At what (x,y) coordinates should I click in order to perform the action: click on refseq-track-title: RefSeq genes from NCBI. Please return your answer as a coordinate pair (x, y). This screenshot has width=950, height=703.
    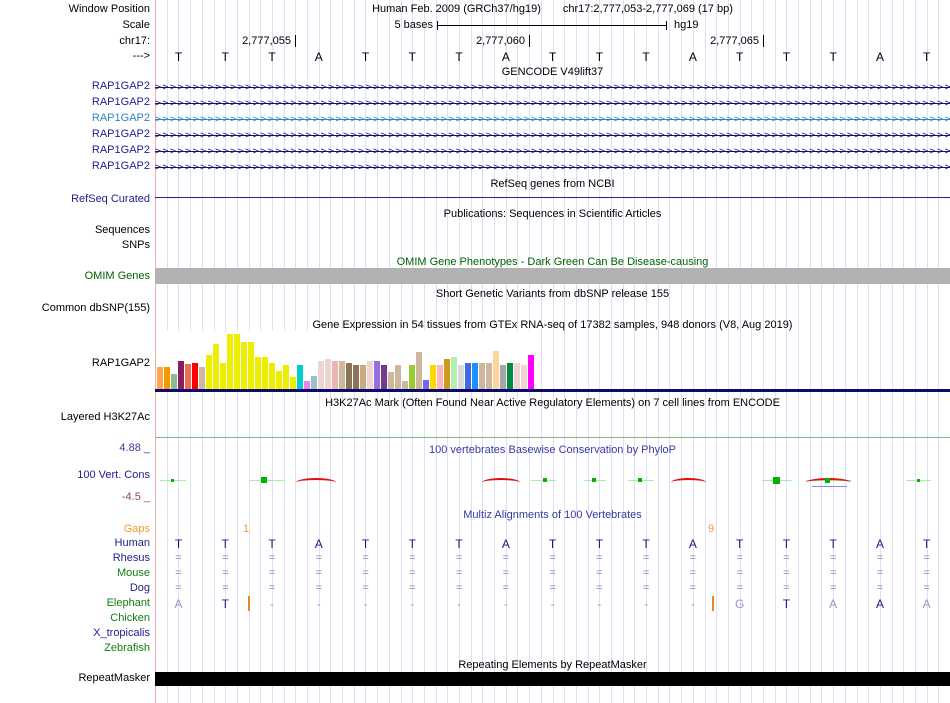
    Looking at the image, I should click on (552, 184).